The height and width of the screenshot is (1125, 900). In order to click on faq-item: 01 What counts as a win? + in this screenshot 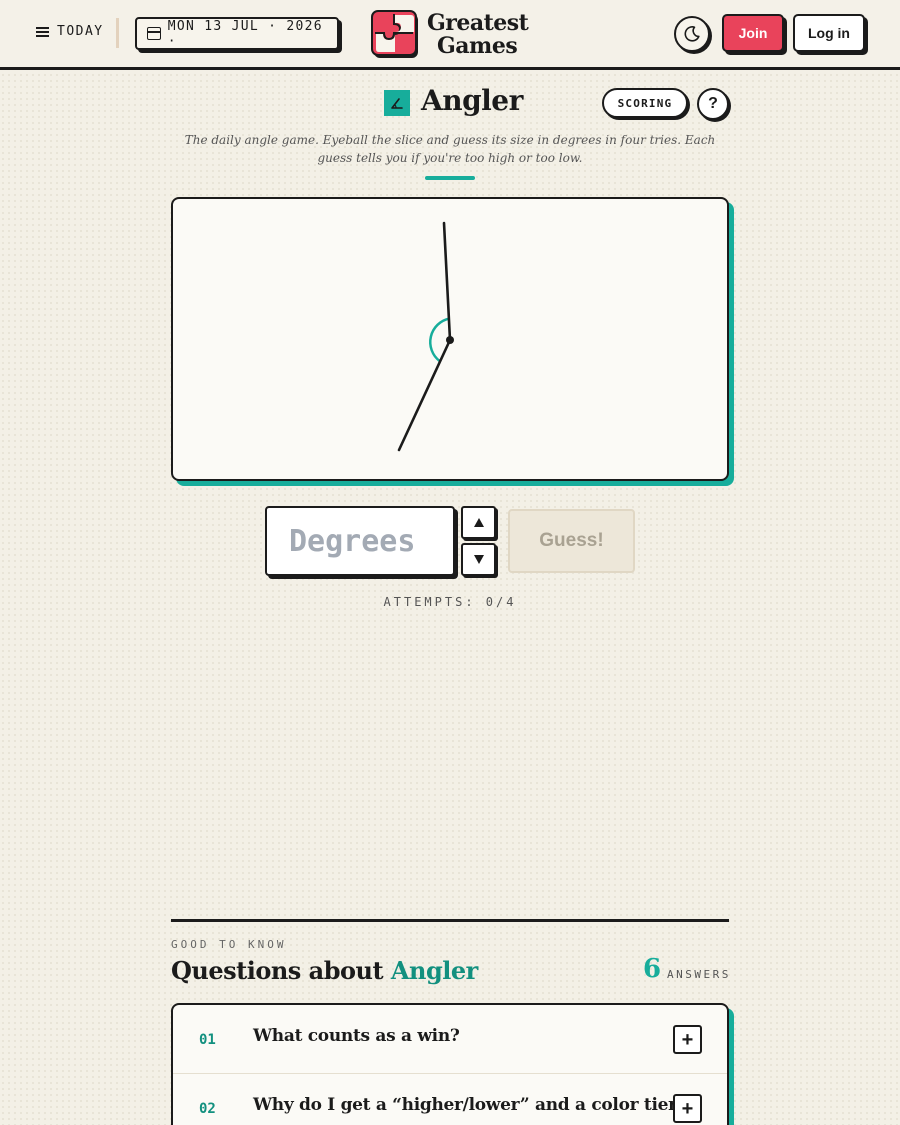, I will do `click(450, 1039)`.